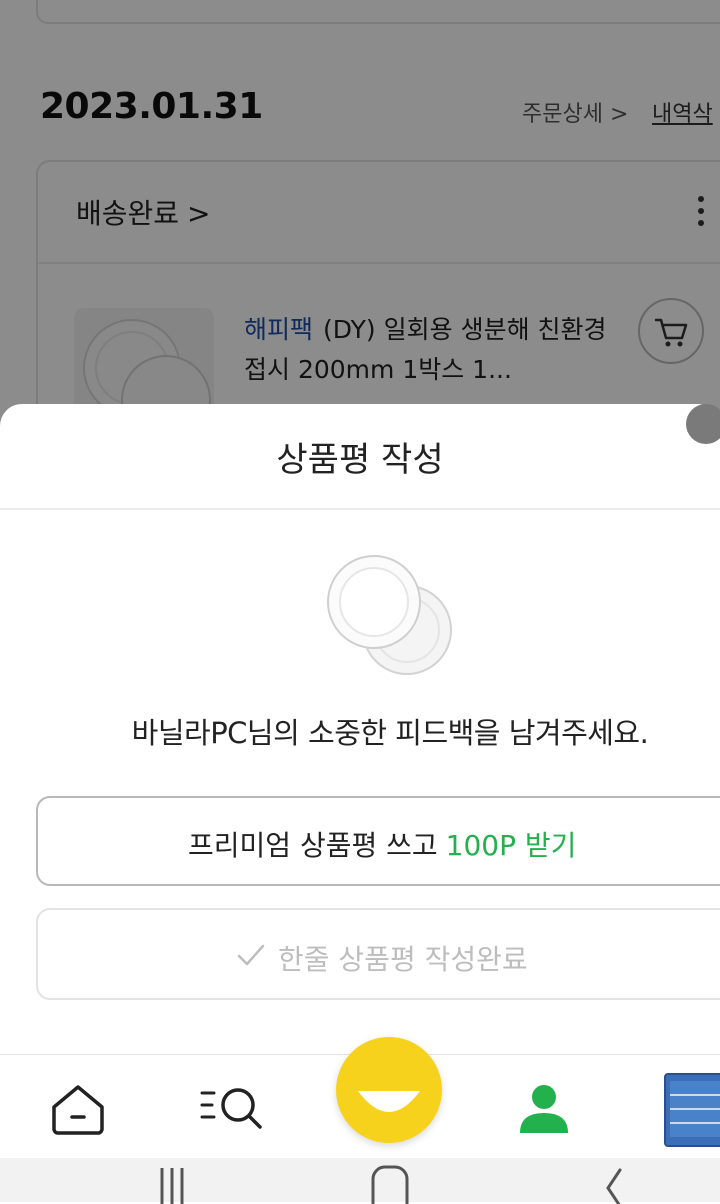 The height and width of the screenshot is (1204, 720). I want to click on home-circle-icon, so click(390, 1184).